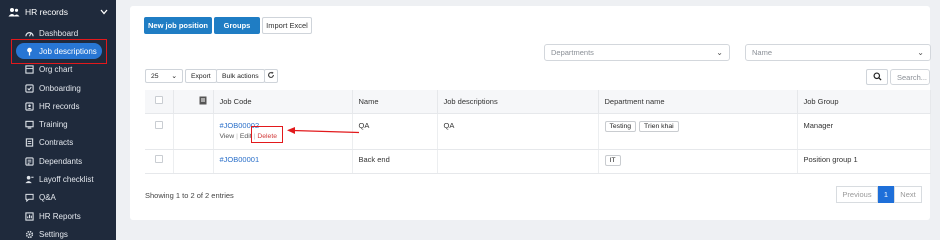 The image size is (940, 240). I want to click on departments-select: Departments ⌄, so click(637, 52).